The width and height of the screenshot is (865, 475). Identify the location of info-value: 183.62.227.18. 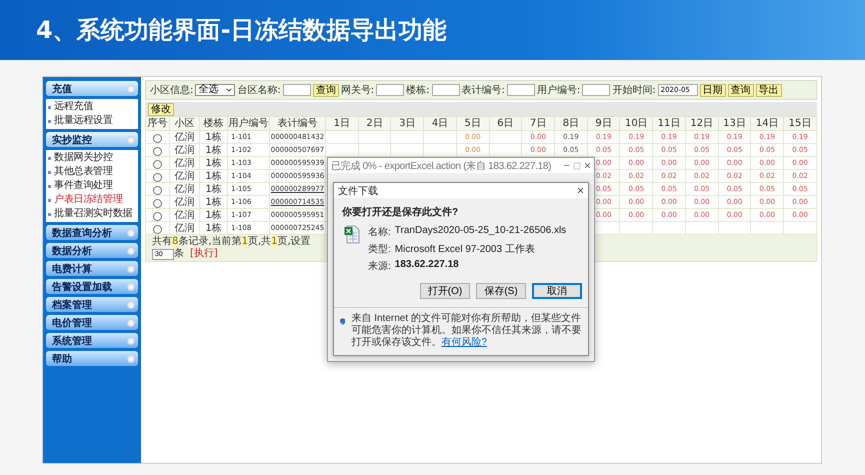
(427, 265).